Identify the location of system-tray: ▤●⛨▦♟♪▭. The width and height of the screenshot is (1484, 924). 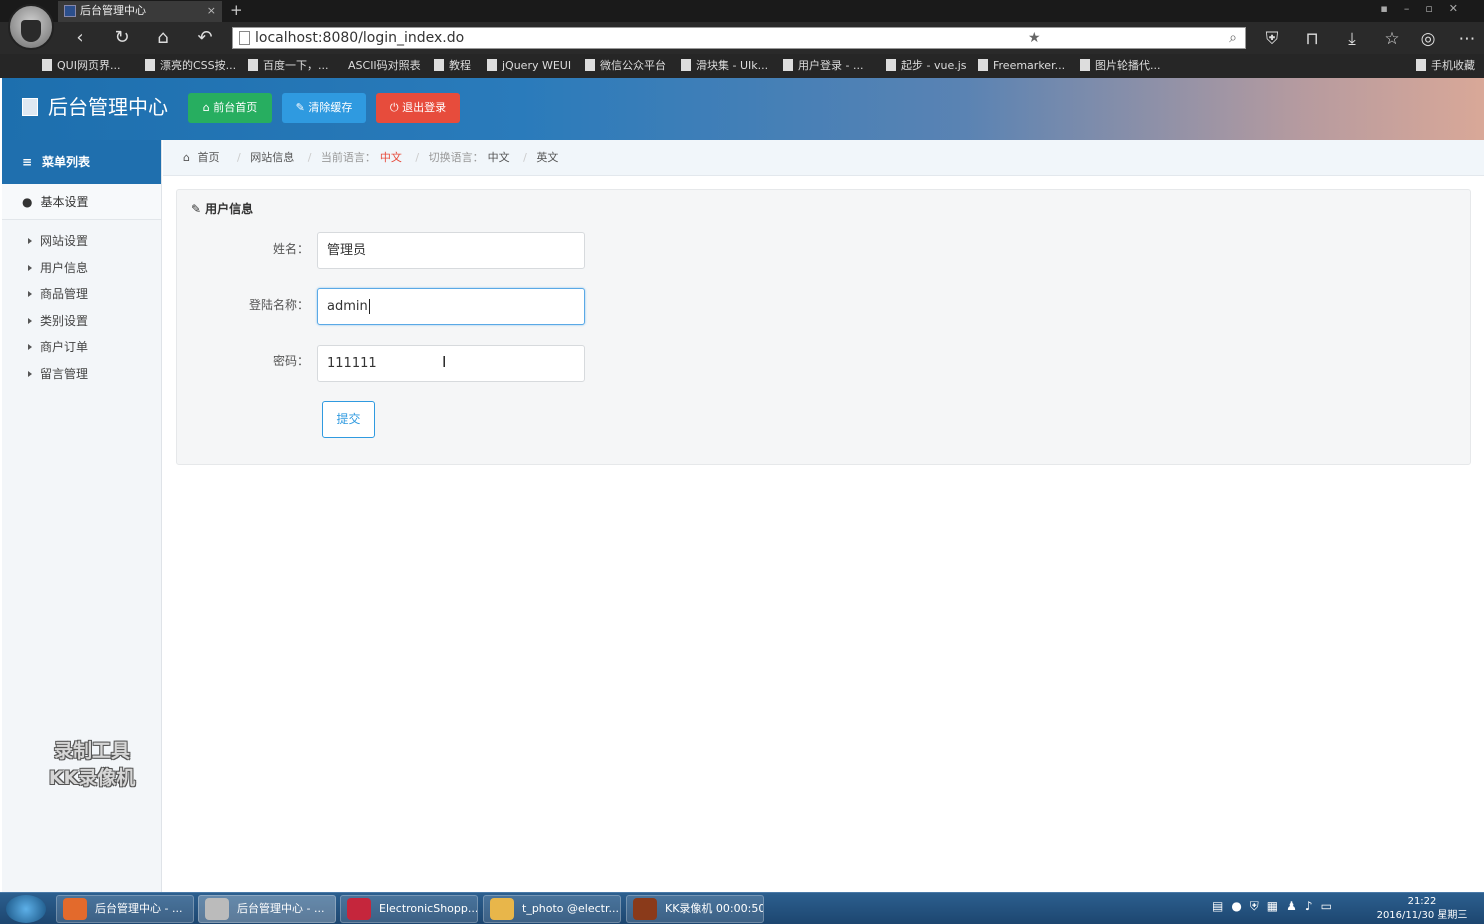
(1276, 906).